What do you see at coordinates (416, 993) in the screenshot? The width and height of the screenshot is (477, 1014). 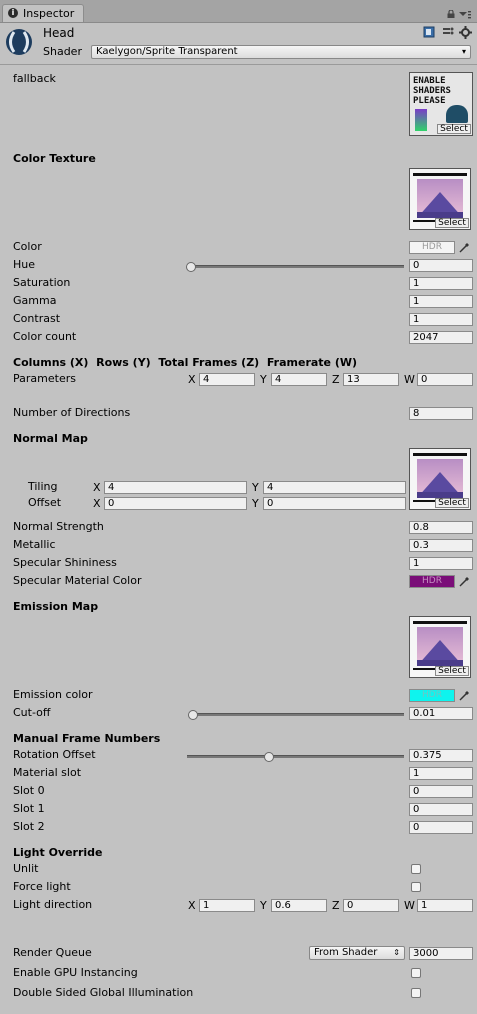 I see `double-sided-gi-checkbox` at bounding box center [416, 993].